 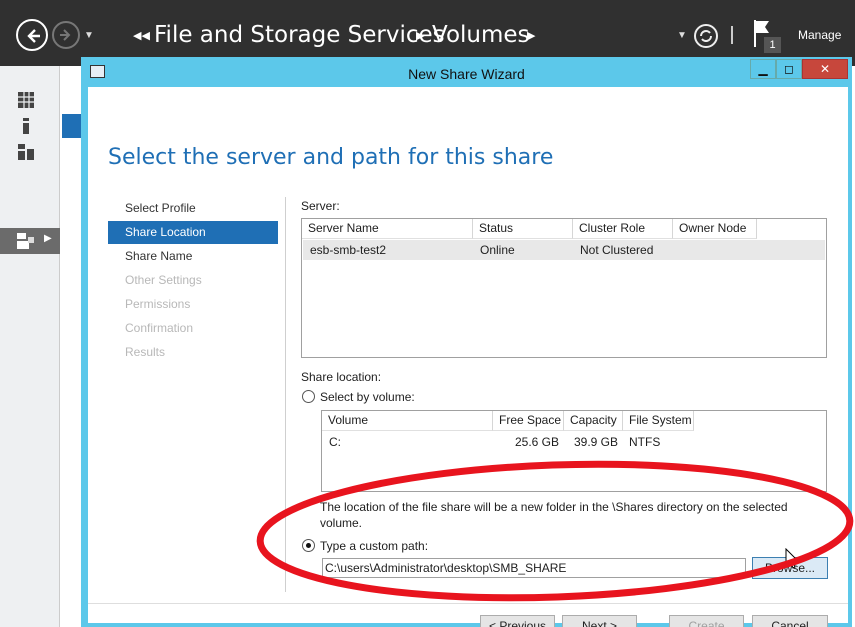 I want to click on cell-server-name: esb-smb-test2, so click(x=348, y=250).